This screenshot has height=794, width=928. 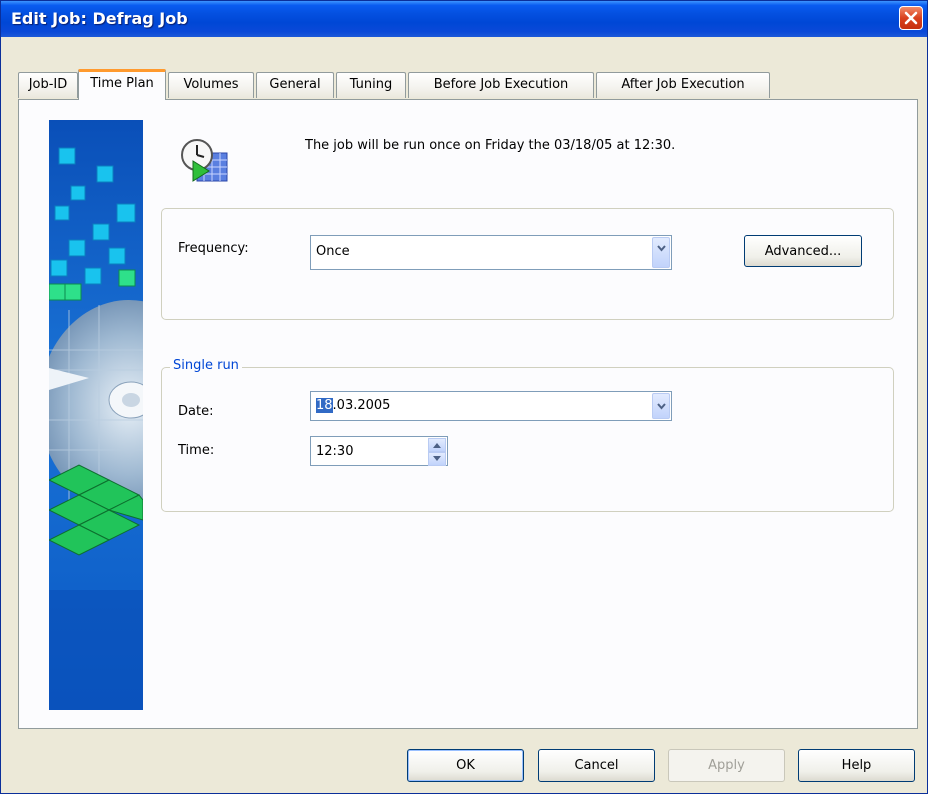 I want to click on frequency-dropdown-button, so click(x=661, y=252).